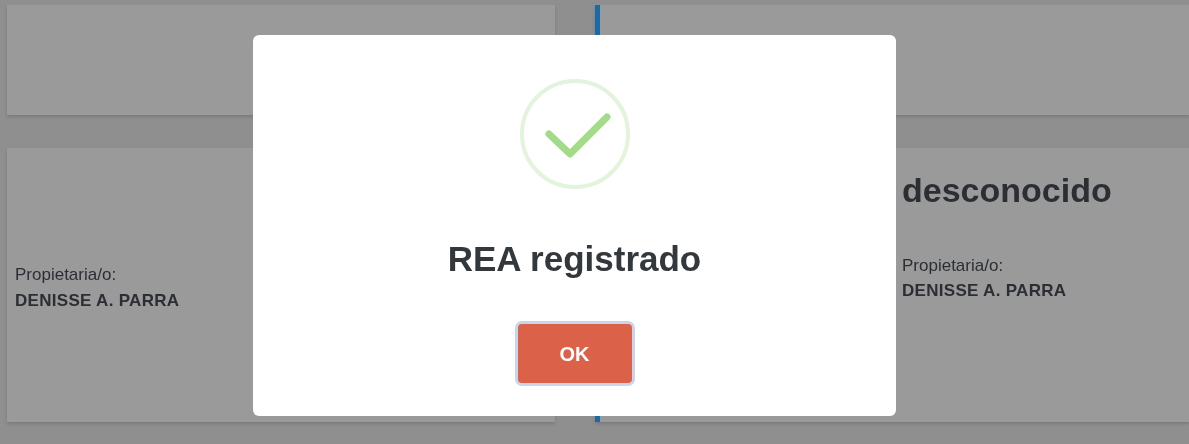 The width and height of the screenshot is (1189, 444). Describe the element at coordinates (574, 259) in the screenshot. I see `dialog-title: REA registrado` at that location.